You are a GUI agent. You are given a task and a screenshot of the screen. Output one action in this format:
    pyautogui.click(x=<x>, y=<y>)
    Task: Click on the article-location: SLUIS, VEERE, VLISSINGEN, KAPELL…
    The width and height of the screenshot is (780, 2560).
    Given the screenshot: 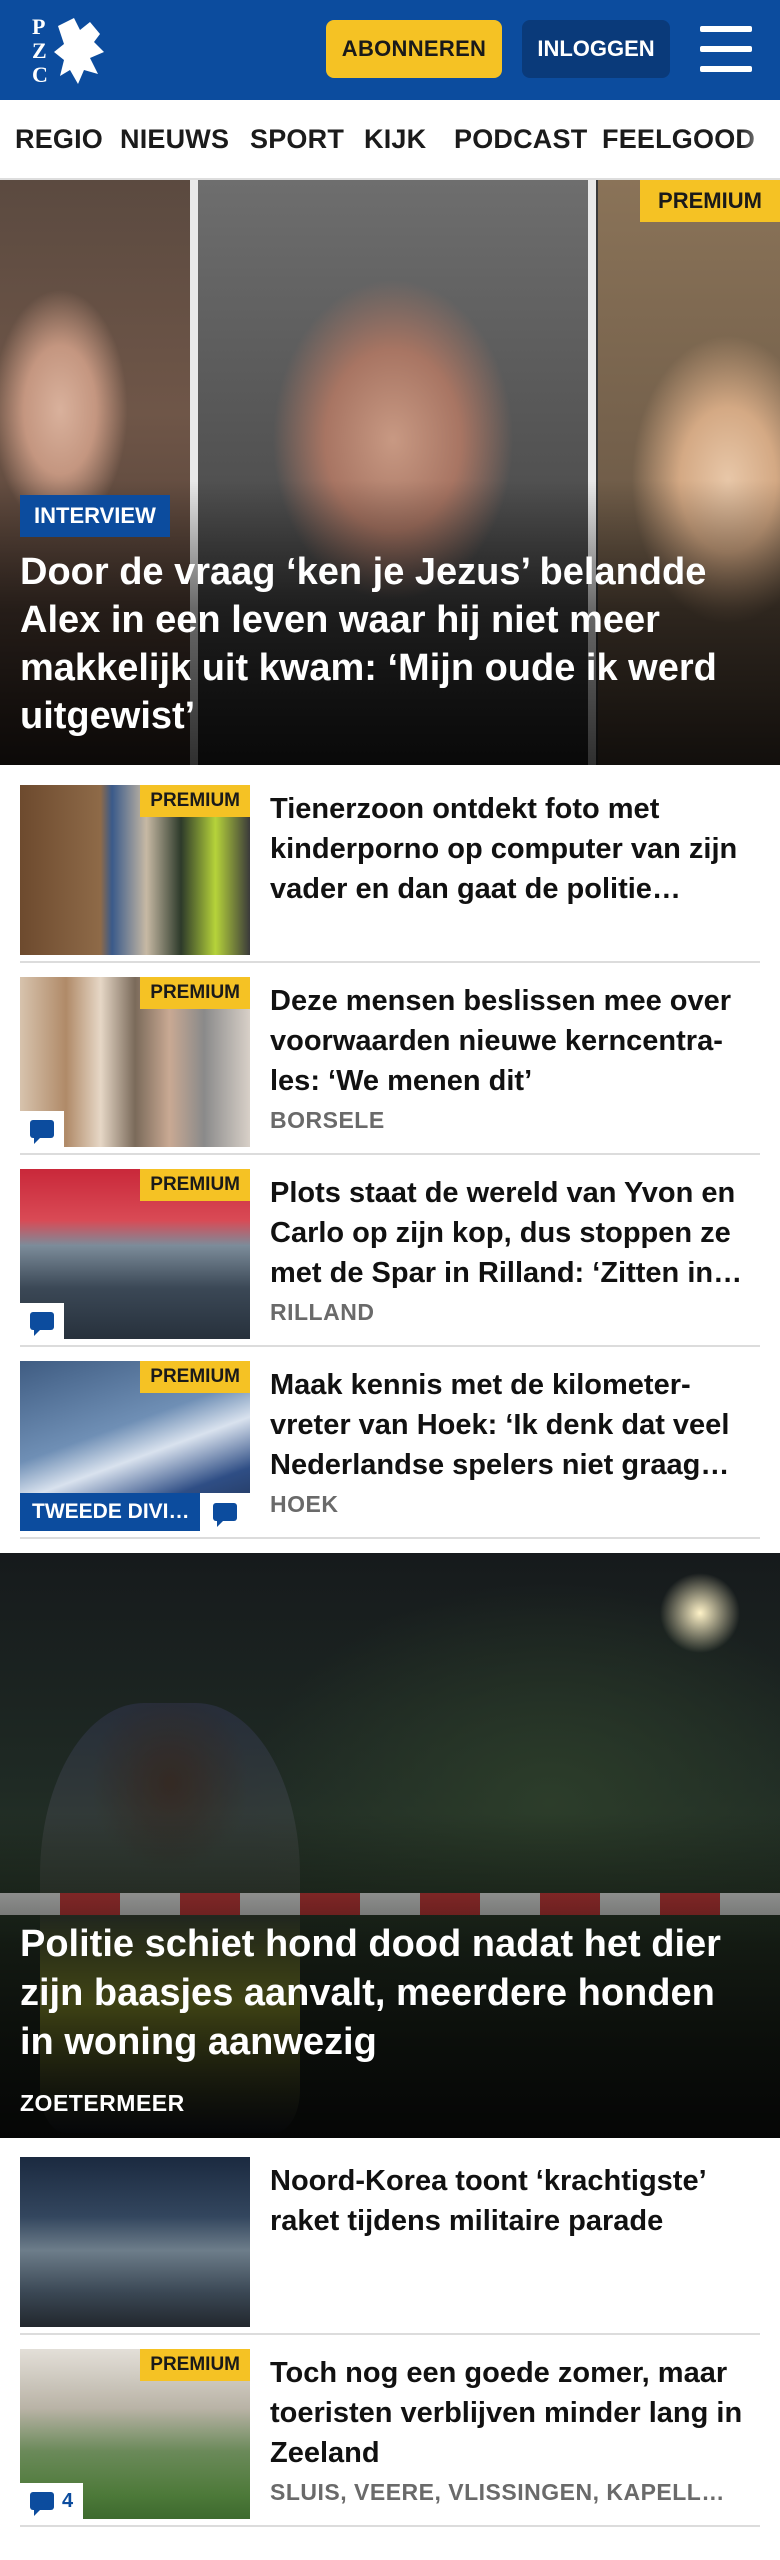 What is the action you would take?
    pyautogui.click(x=497, y=2492)
    